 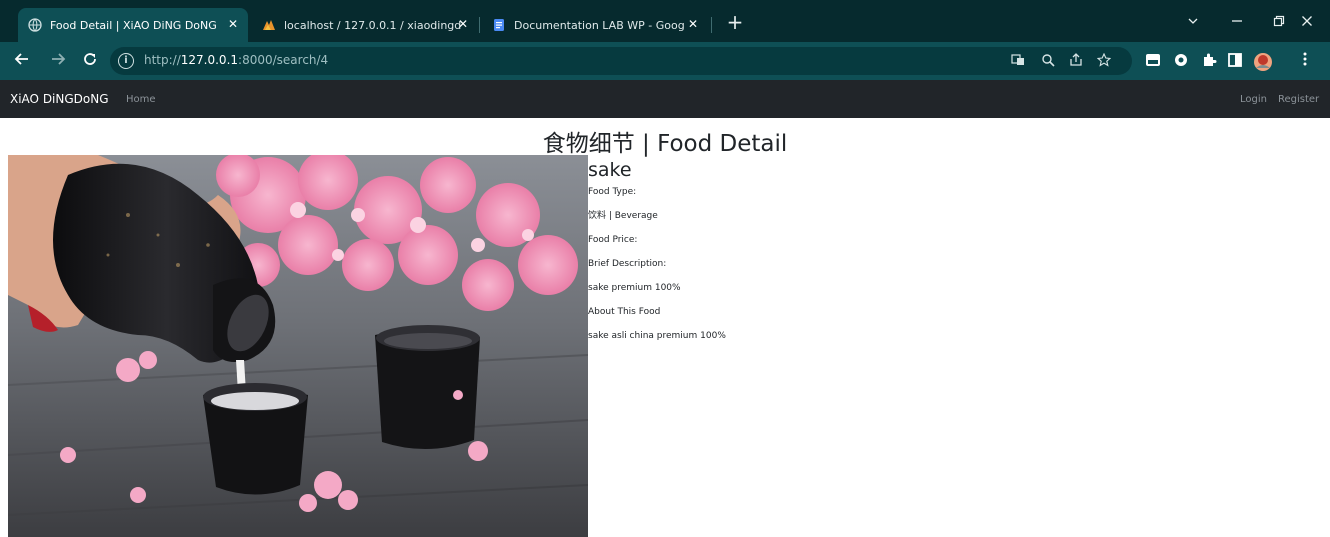 What do you see at coordinates (735, 23) in the screenshot?
I see `new-tab-button: +` at bounding box center [735, 23].